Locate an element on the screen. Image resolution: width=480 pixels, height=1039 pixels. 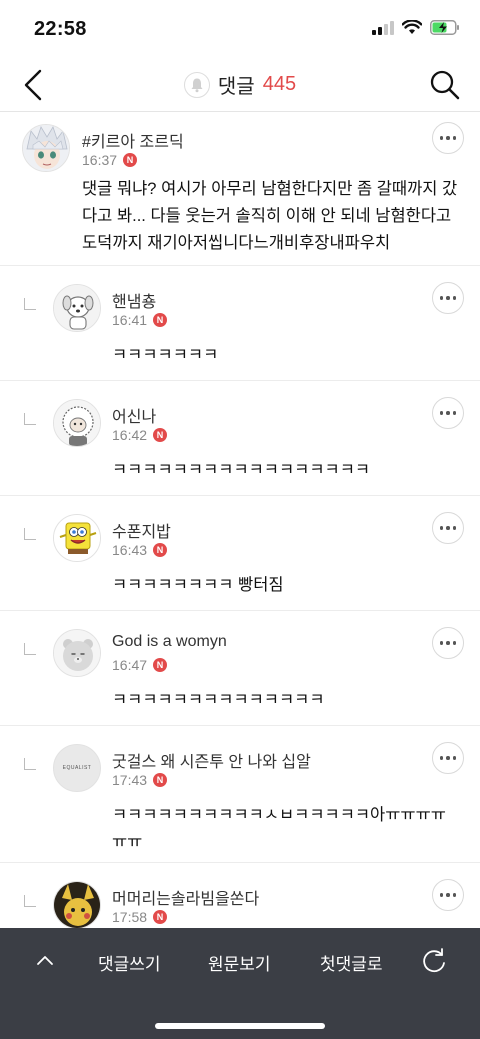
comment-meta: 16:41 N is located at coordinates (140, 320).